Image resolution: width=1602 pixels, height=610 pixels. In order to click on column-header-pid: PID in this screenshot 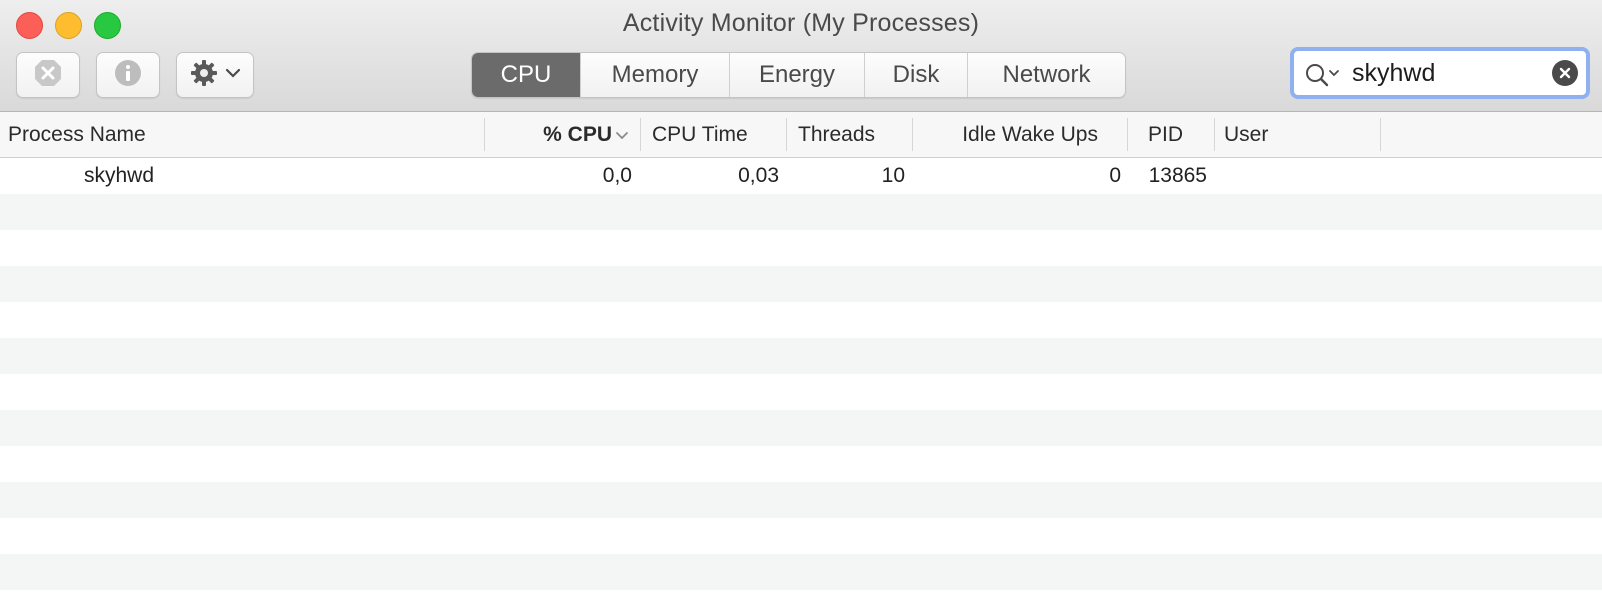, I will do `click(1180, 134)`.